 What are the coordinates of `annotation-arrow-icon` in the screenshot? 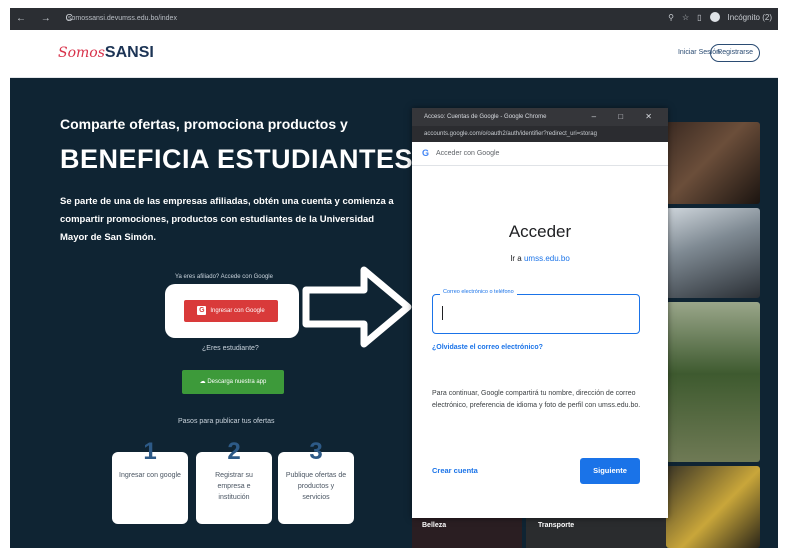 It's located at (357, 307).